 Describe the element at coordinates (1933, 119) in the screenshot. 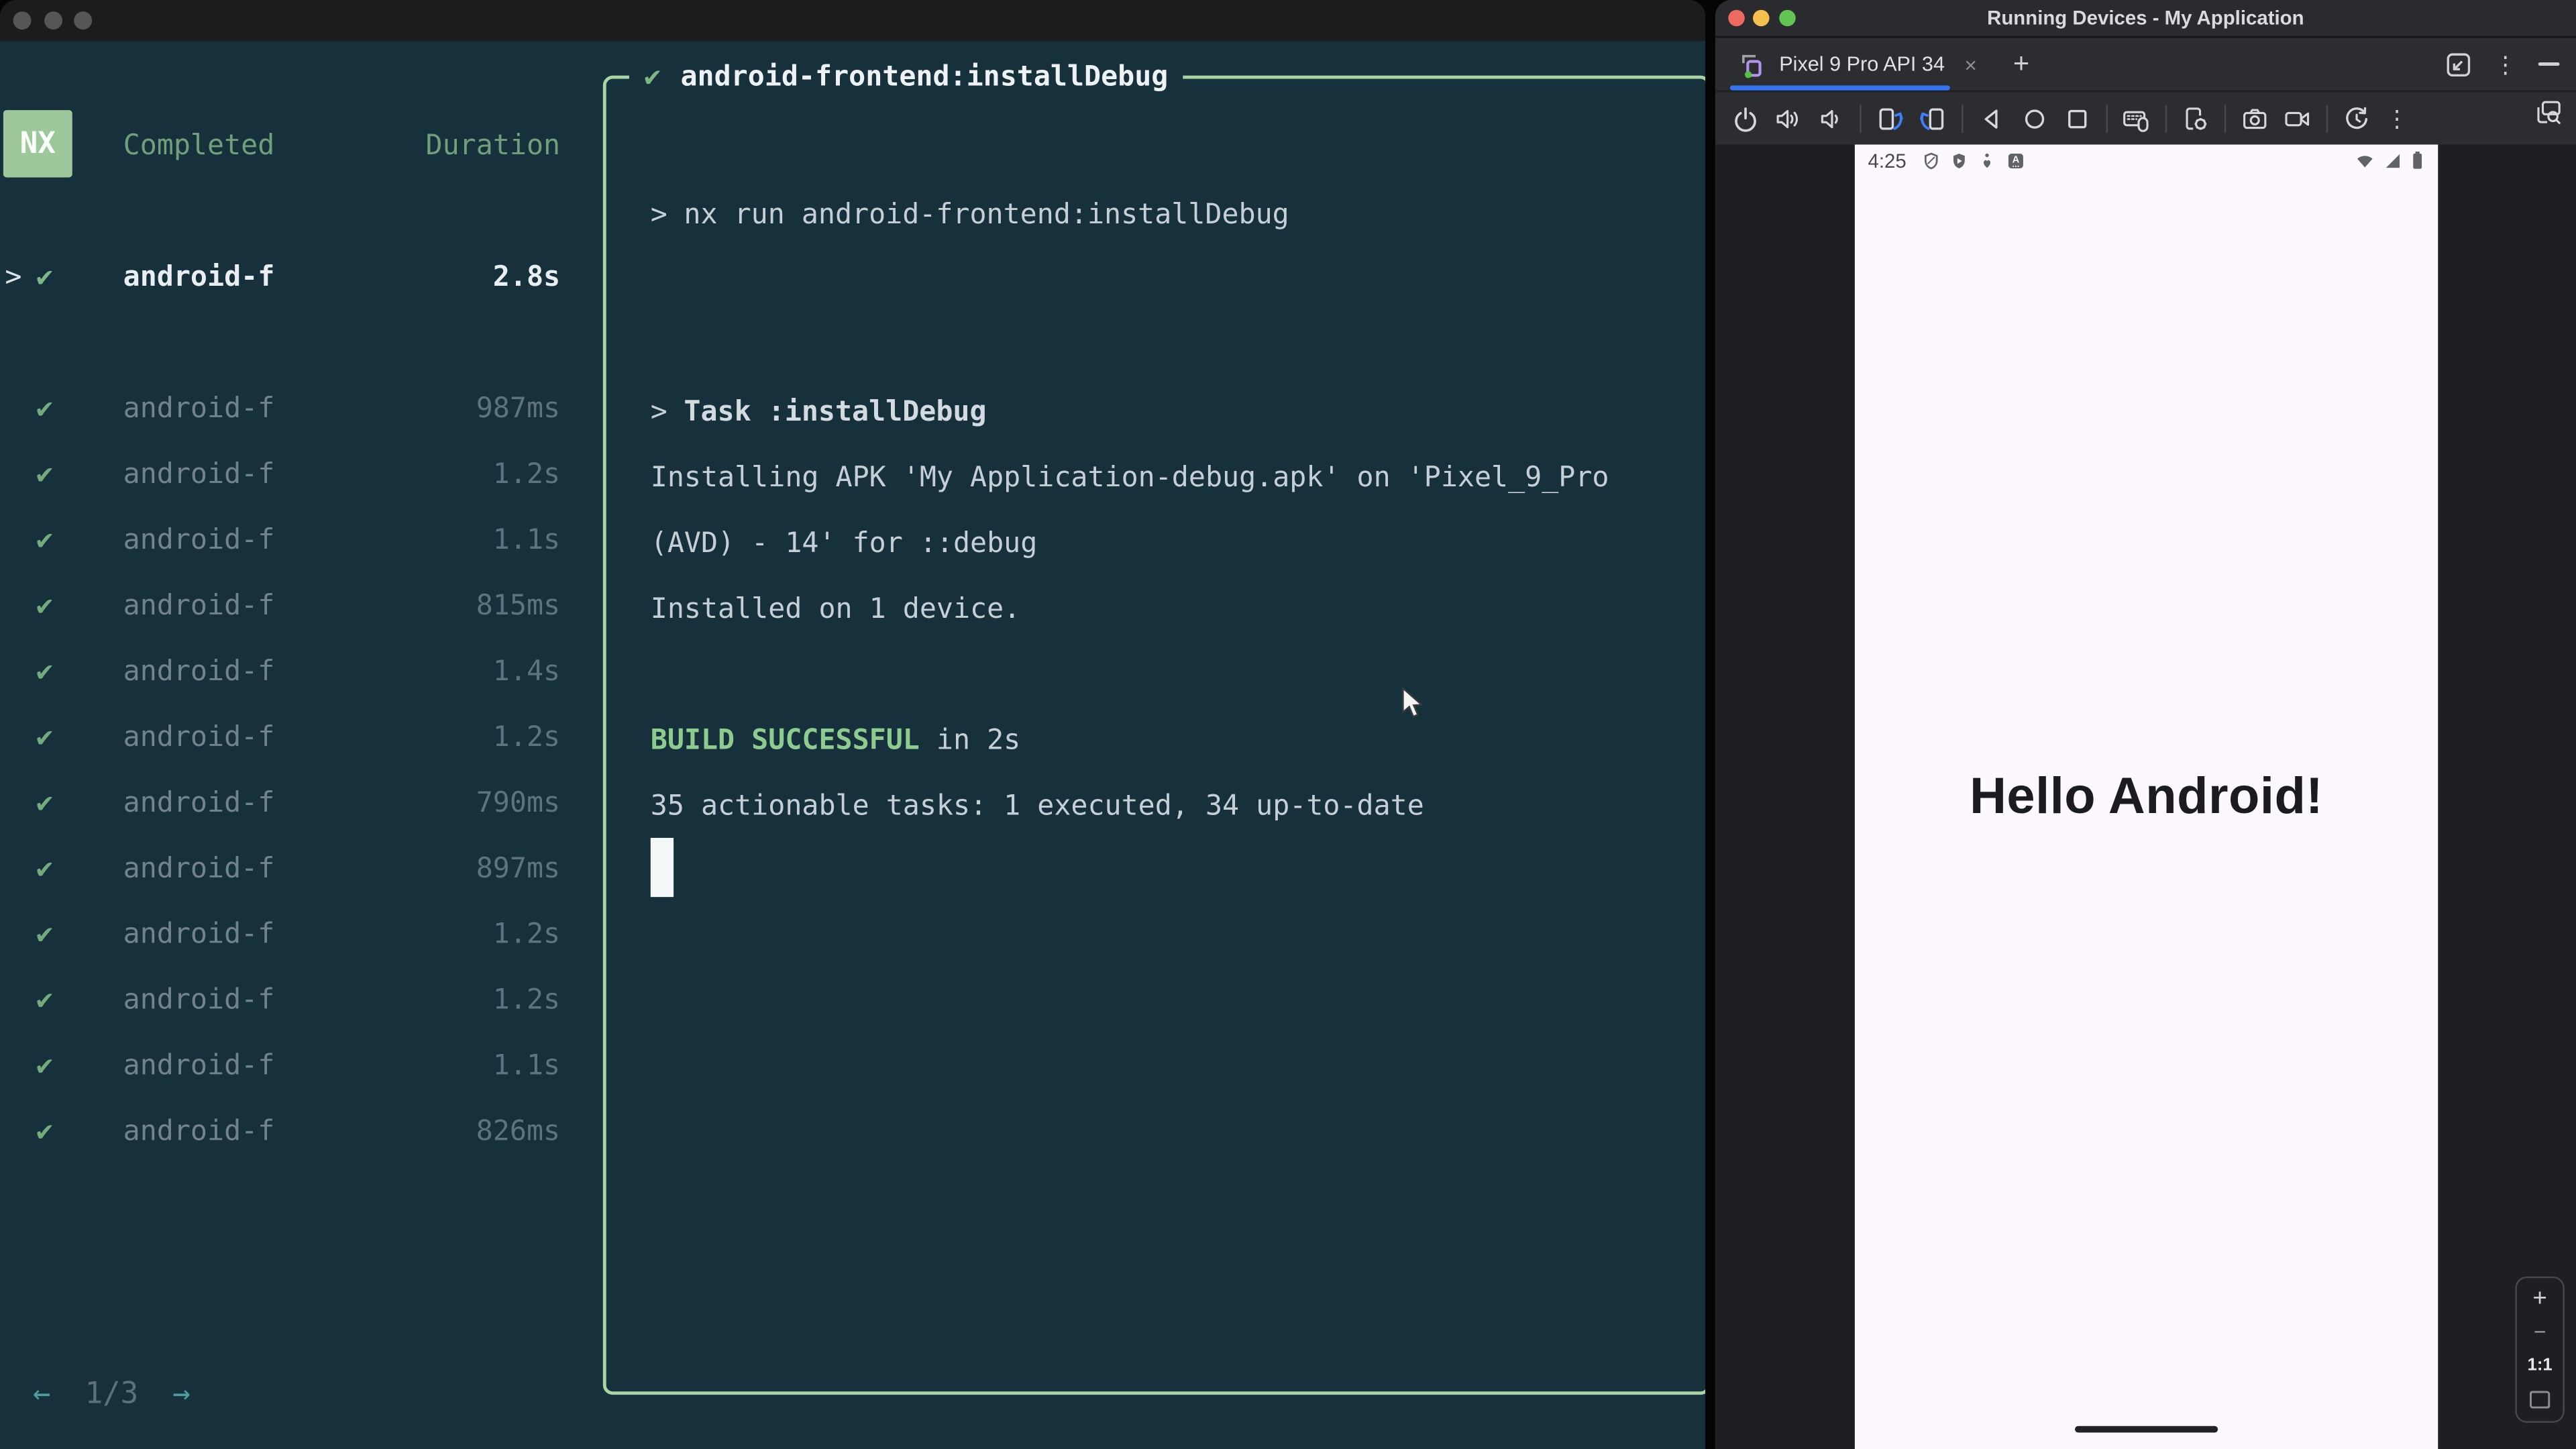

I see `rotate-right-icon` at that location.